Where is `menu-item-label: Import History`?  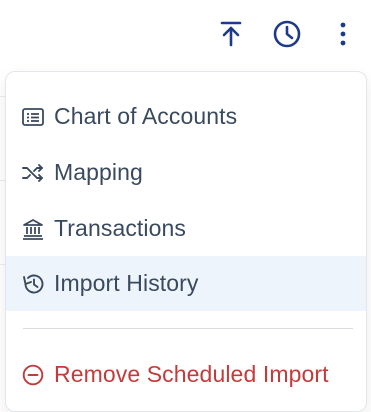
menu-item-label: Import History is located at coordinates (126, 283).